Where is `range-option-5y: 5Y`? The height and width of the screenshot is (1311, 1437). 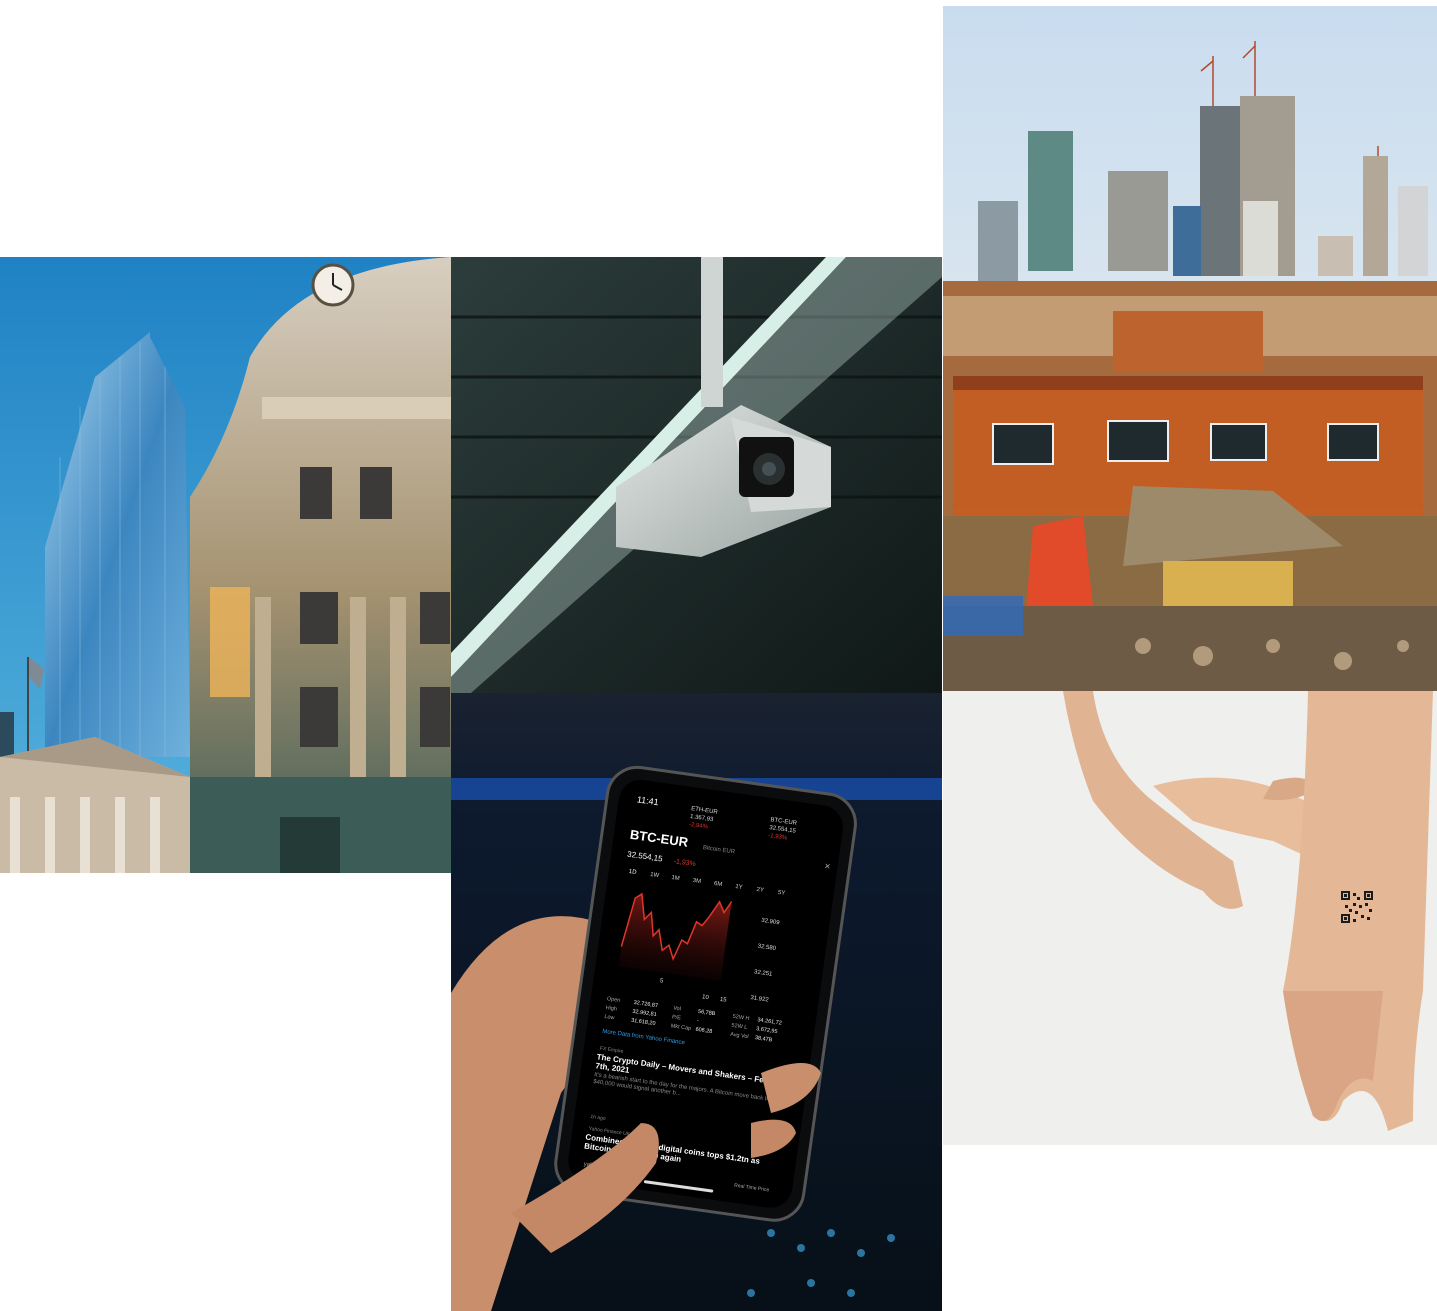
range-option-5y: 5Y is located at coordinates (781, 893).